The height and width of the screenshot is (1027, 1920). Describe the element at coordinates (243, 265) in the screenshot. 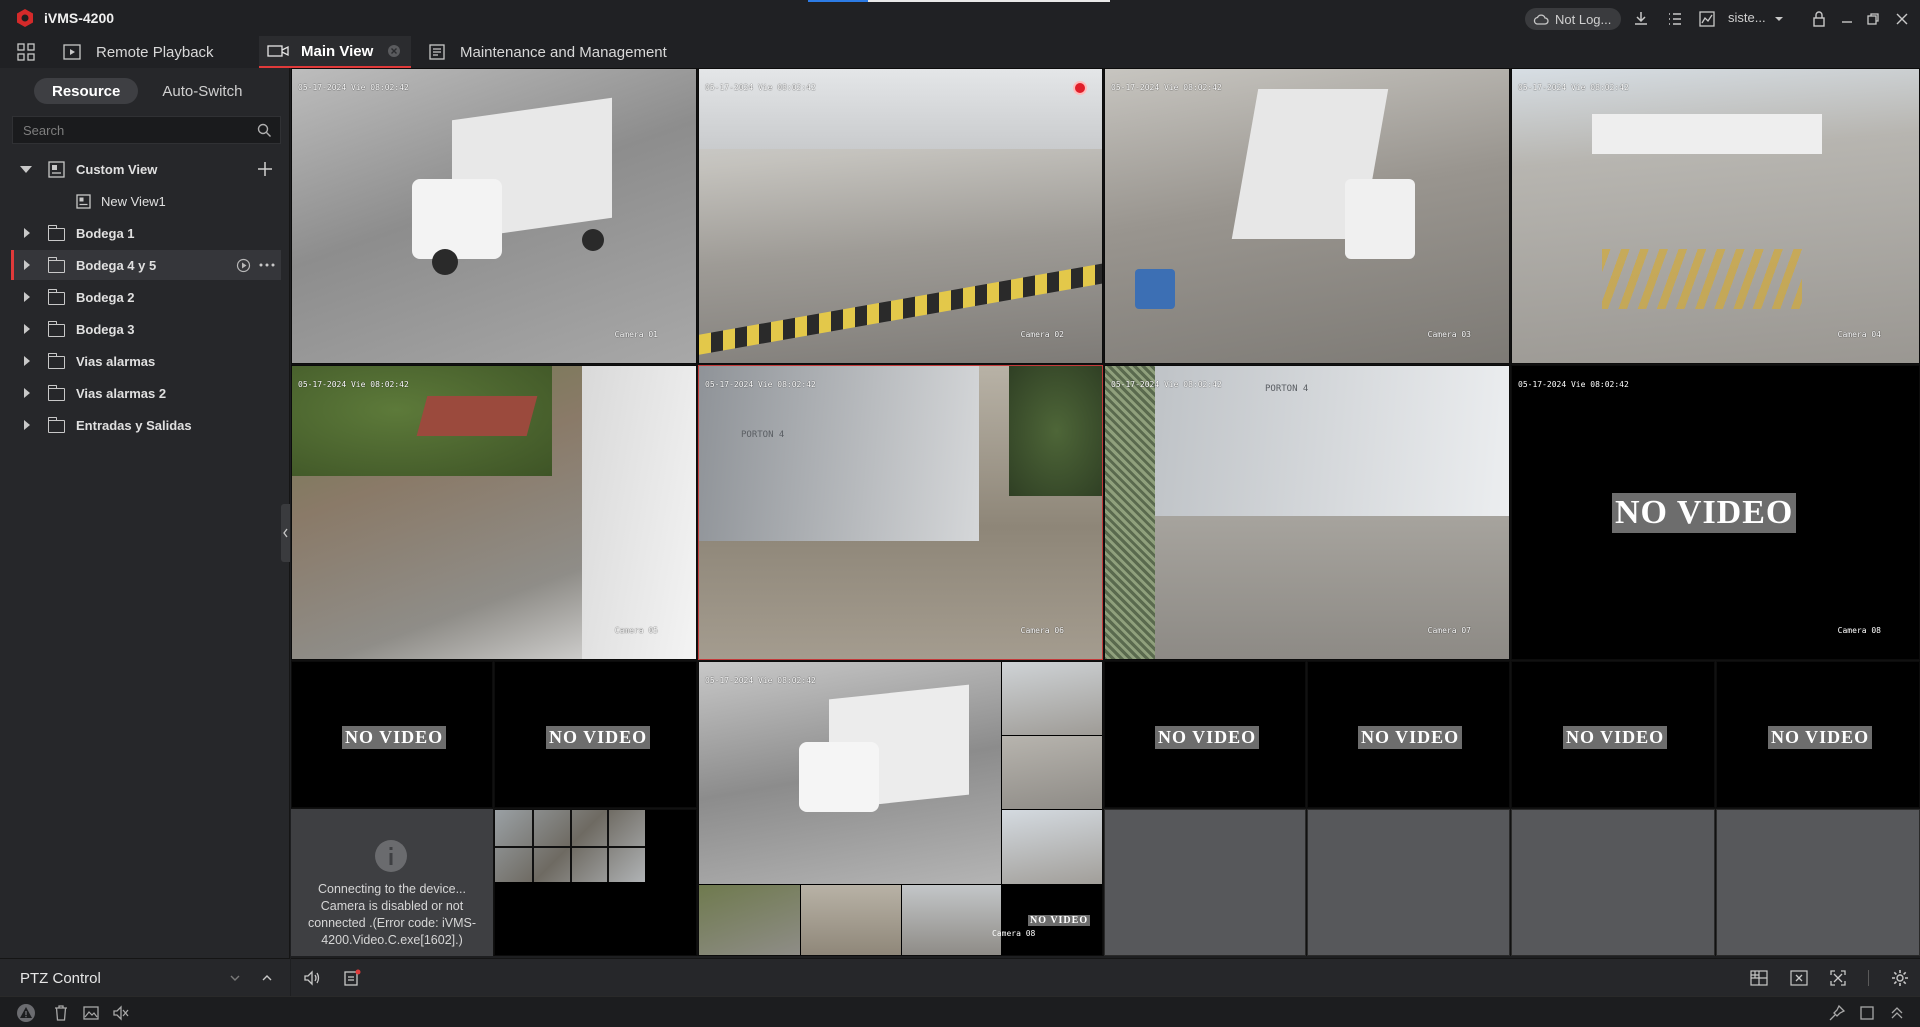

I see `play-view-icon` at that location.